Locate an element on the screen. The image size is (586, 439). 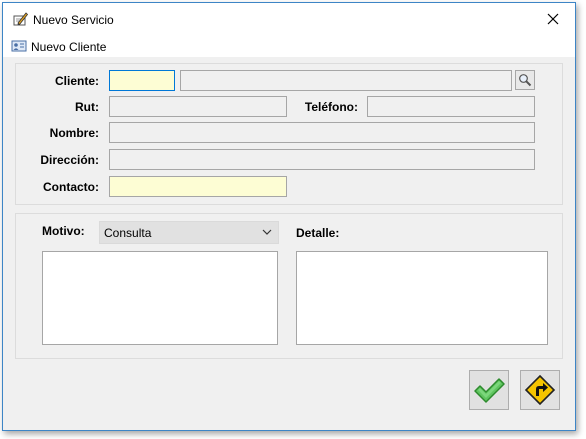
search-client-button is located at coordinates (525, 80).